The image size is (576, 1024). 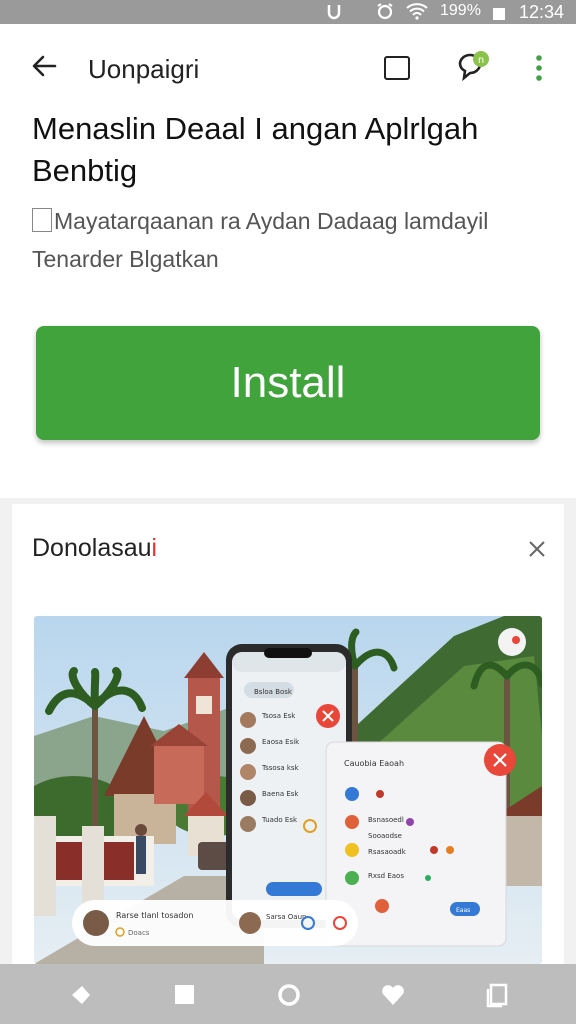 What do you see at coordinates (497, 995) in the screenshot?
I see `nav-recents-icon` at bounding box center [497, 995].